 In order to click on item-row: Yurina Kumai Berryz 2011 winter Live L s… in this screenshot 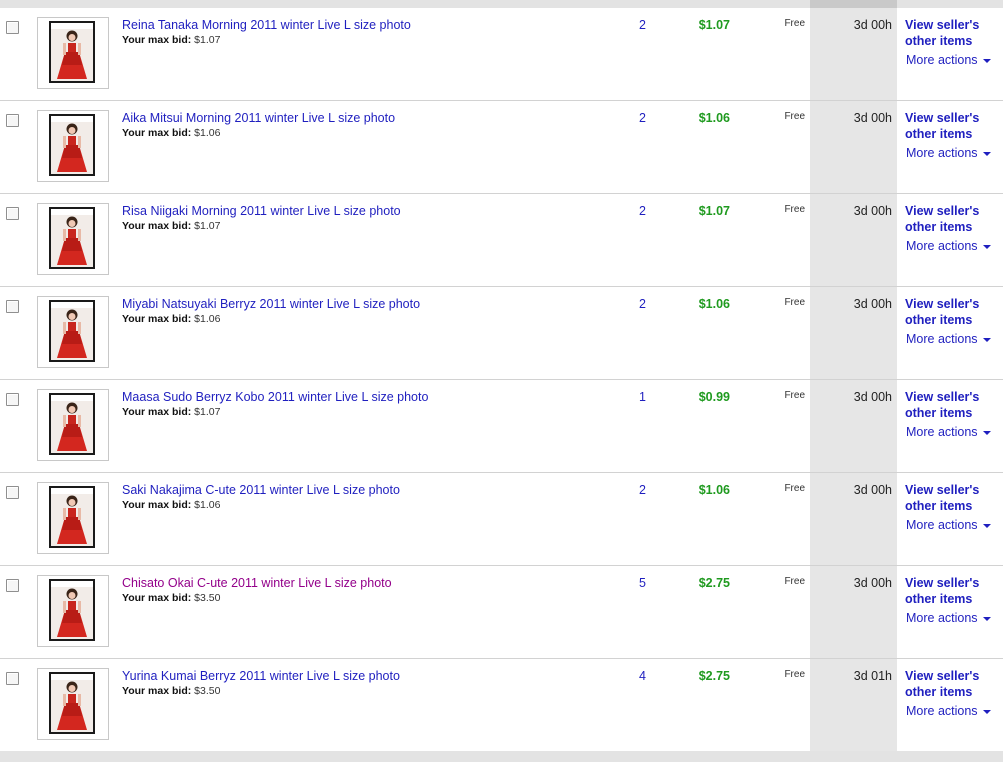, I will do `click(501, 705)`.